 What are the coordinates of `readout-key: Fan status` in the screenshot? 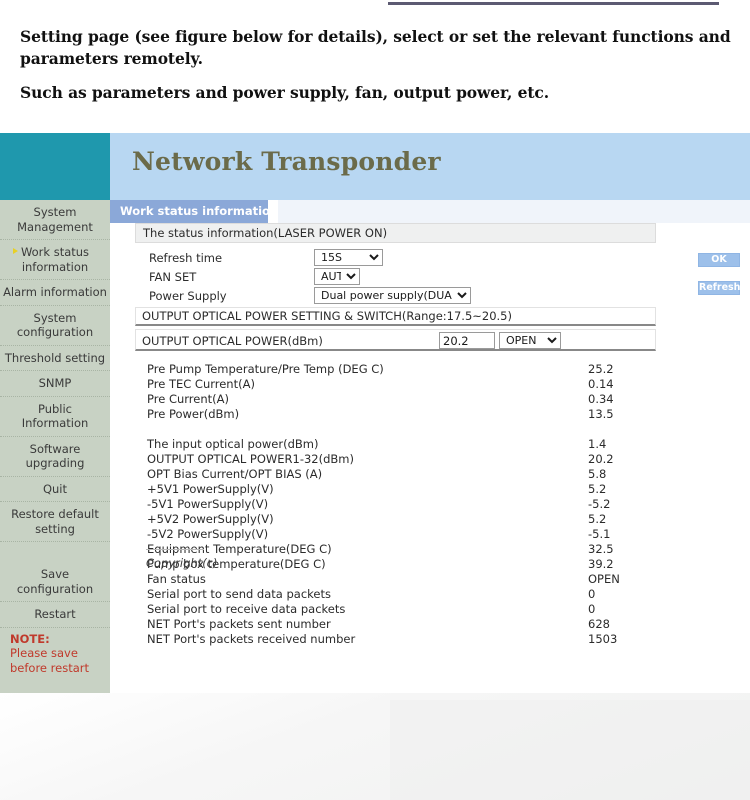 It's located at (176, 579).